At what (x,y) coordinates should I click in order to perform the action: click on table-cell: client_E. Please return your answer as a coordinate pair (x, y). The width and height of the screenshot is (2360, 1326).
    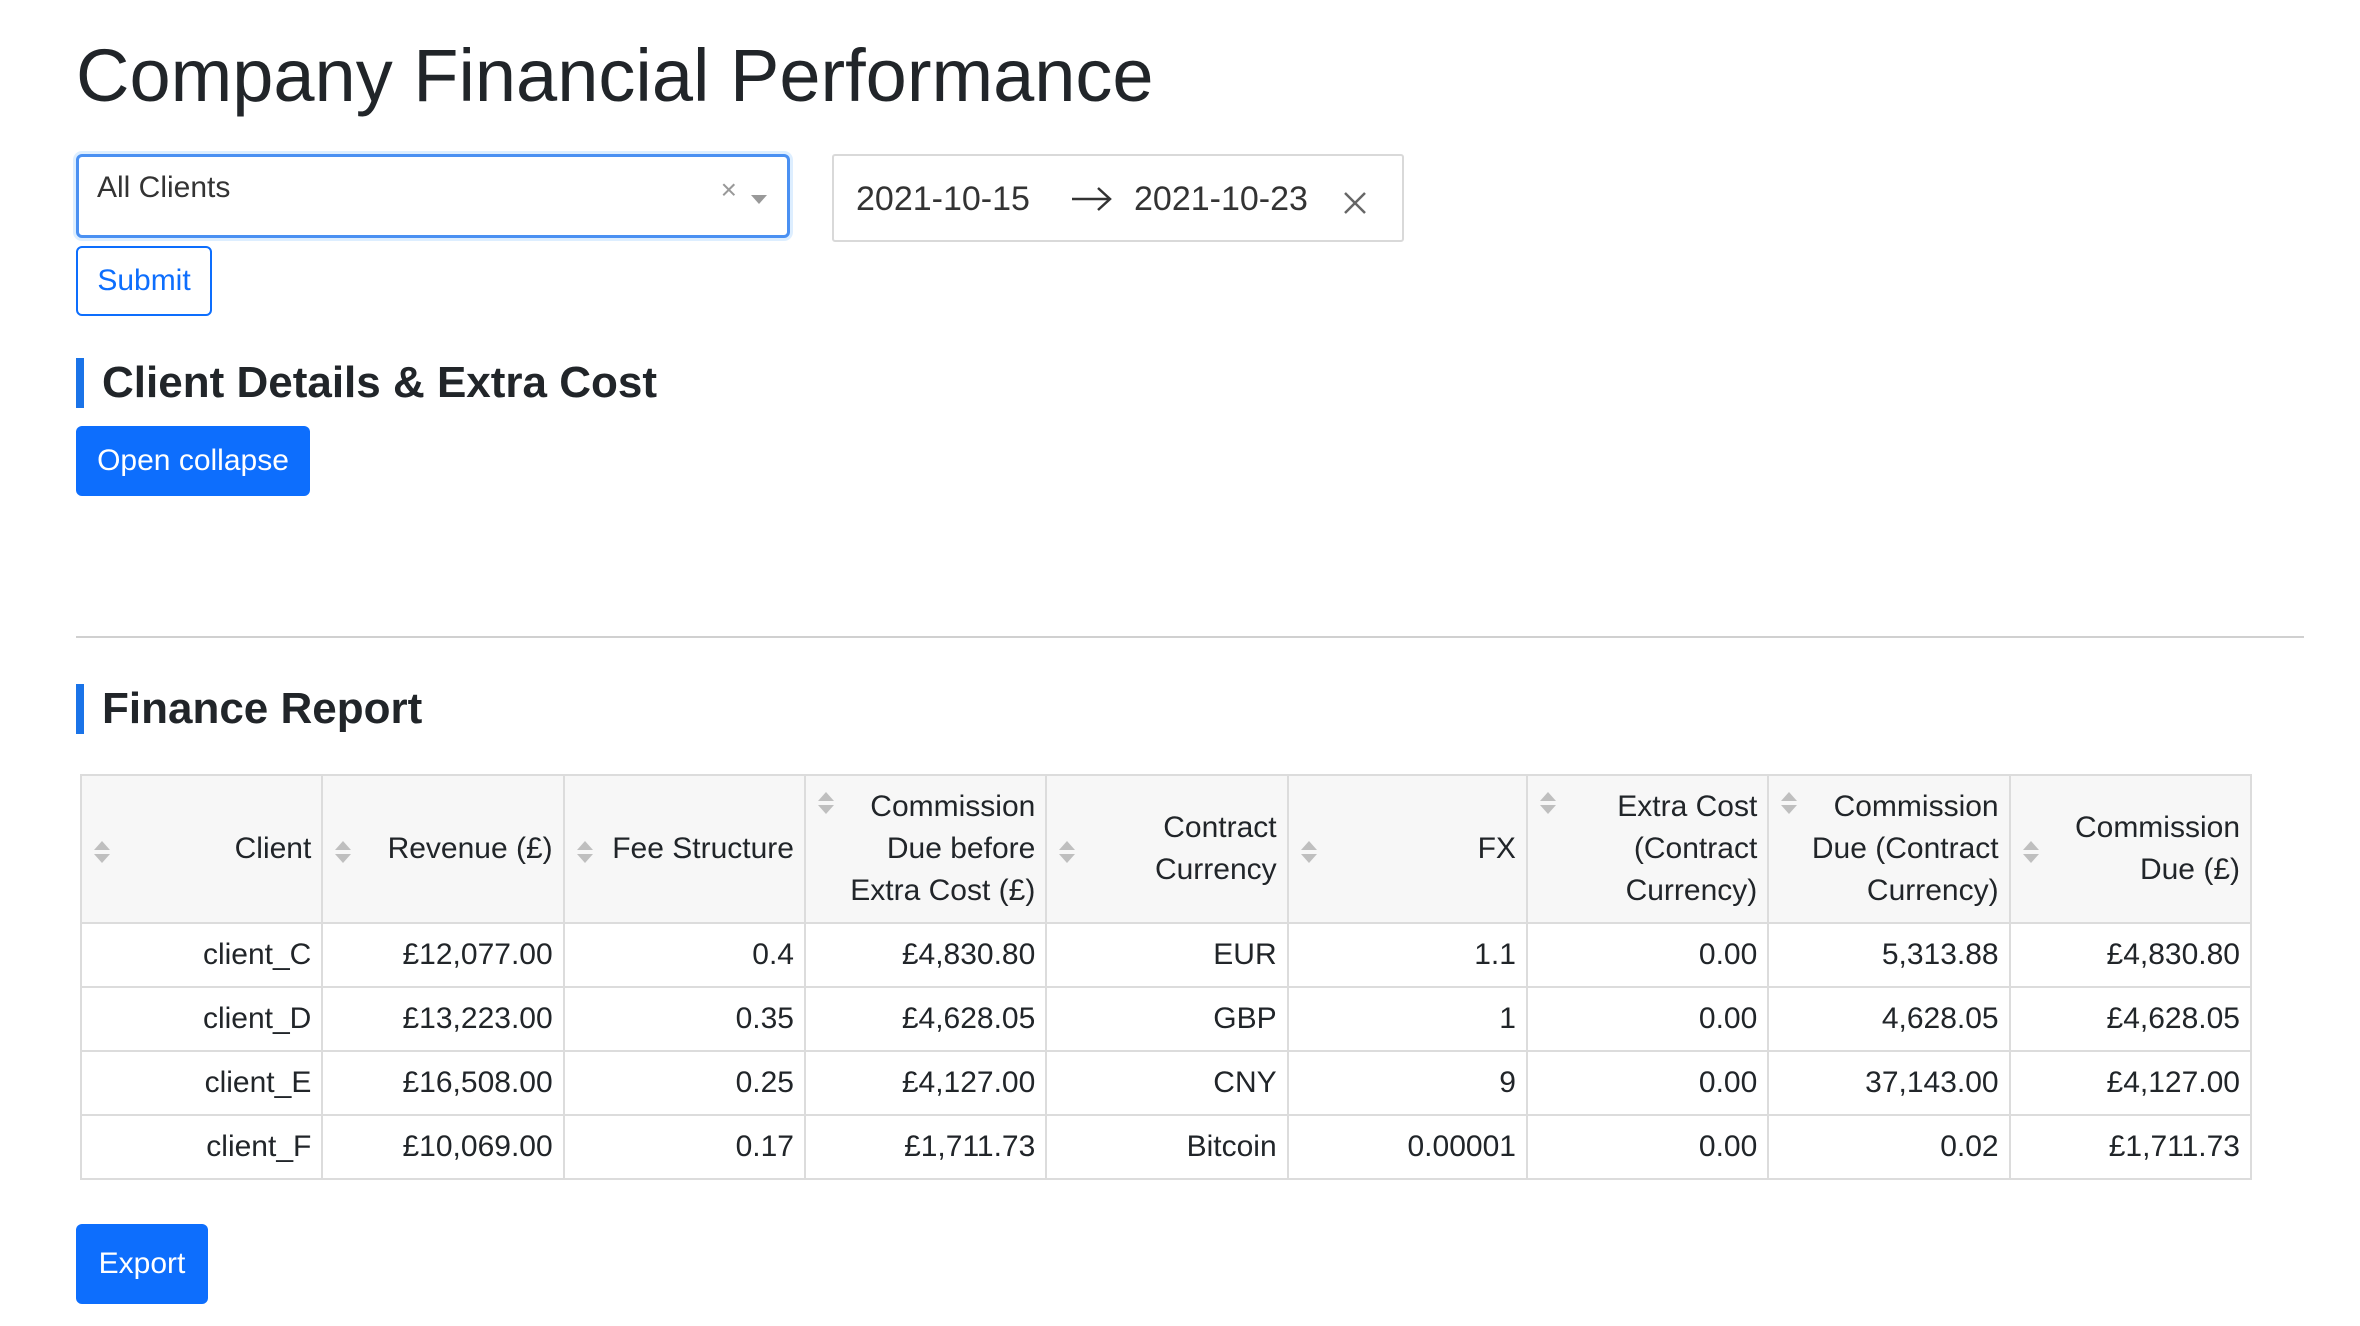
    Looking at the image, I should click on (201, 1083).